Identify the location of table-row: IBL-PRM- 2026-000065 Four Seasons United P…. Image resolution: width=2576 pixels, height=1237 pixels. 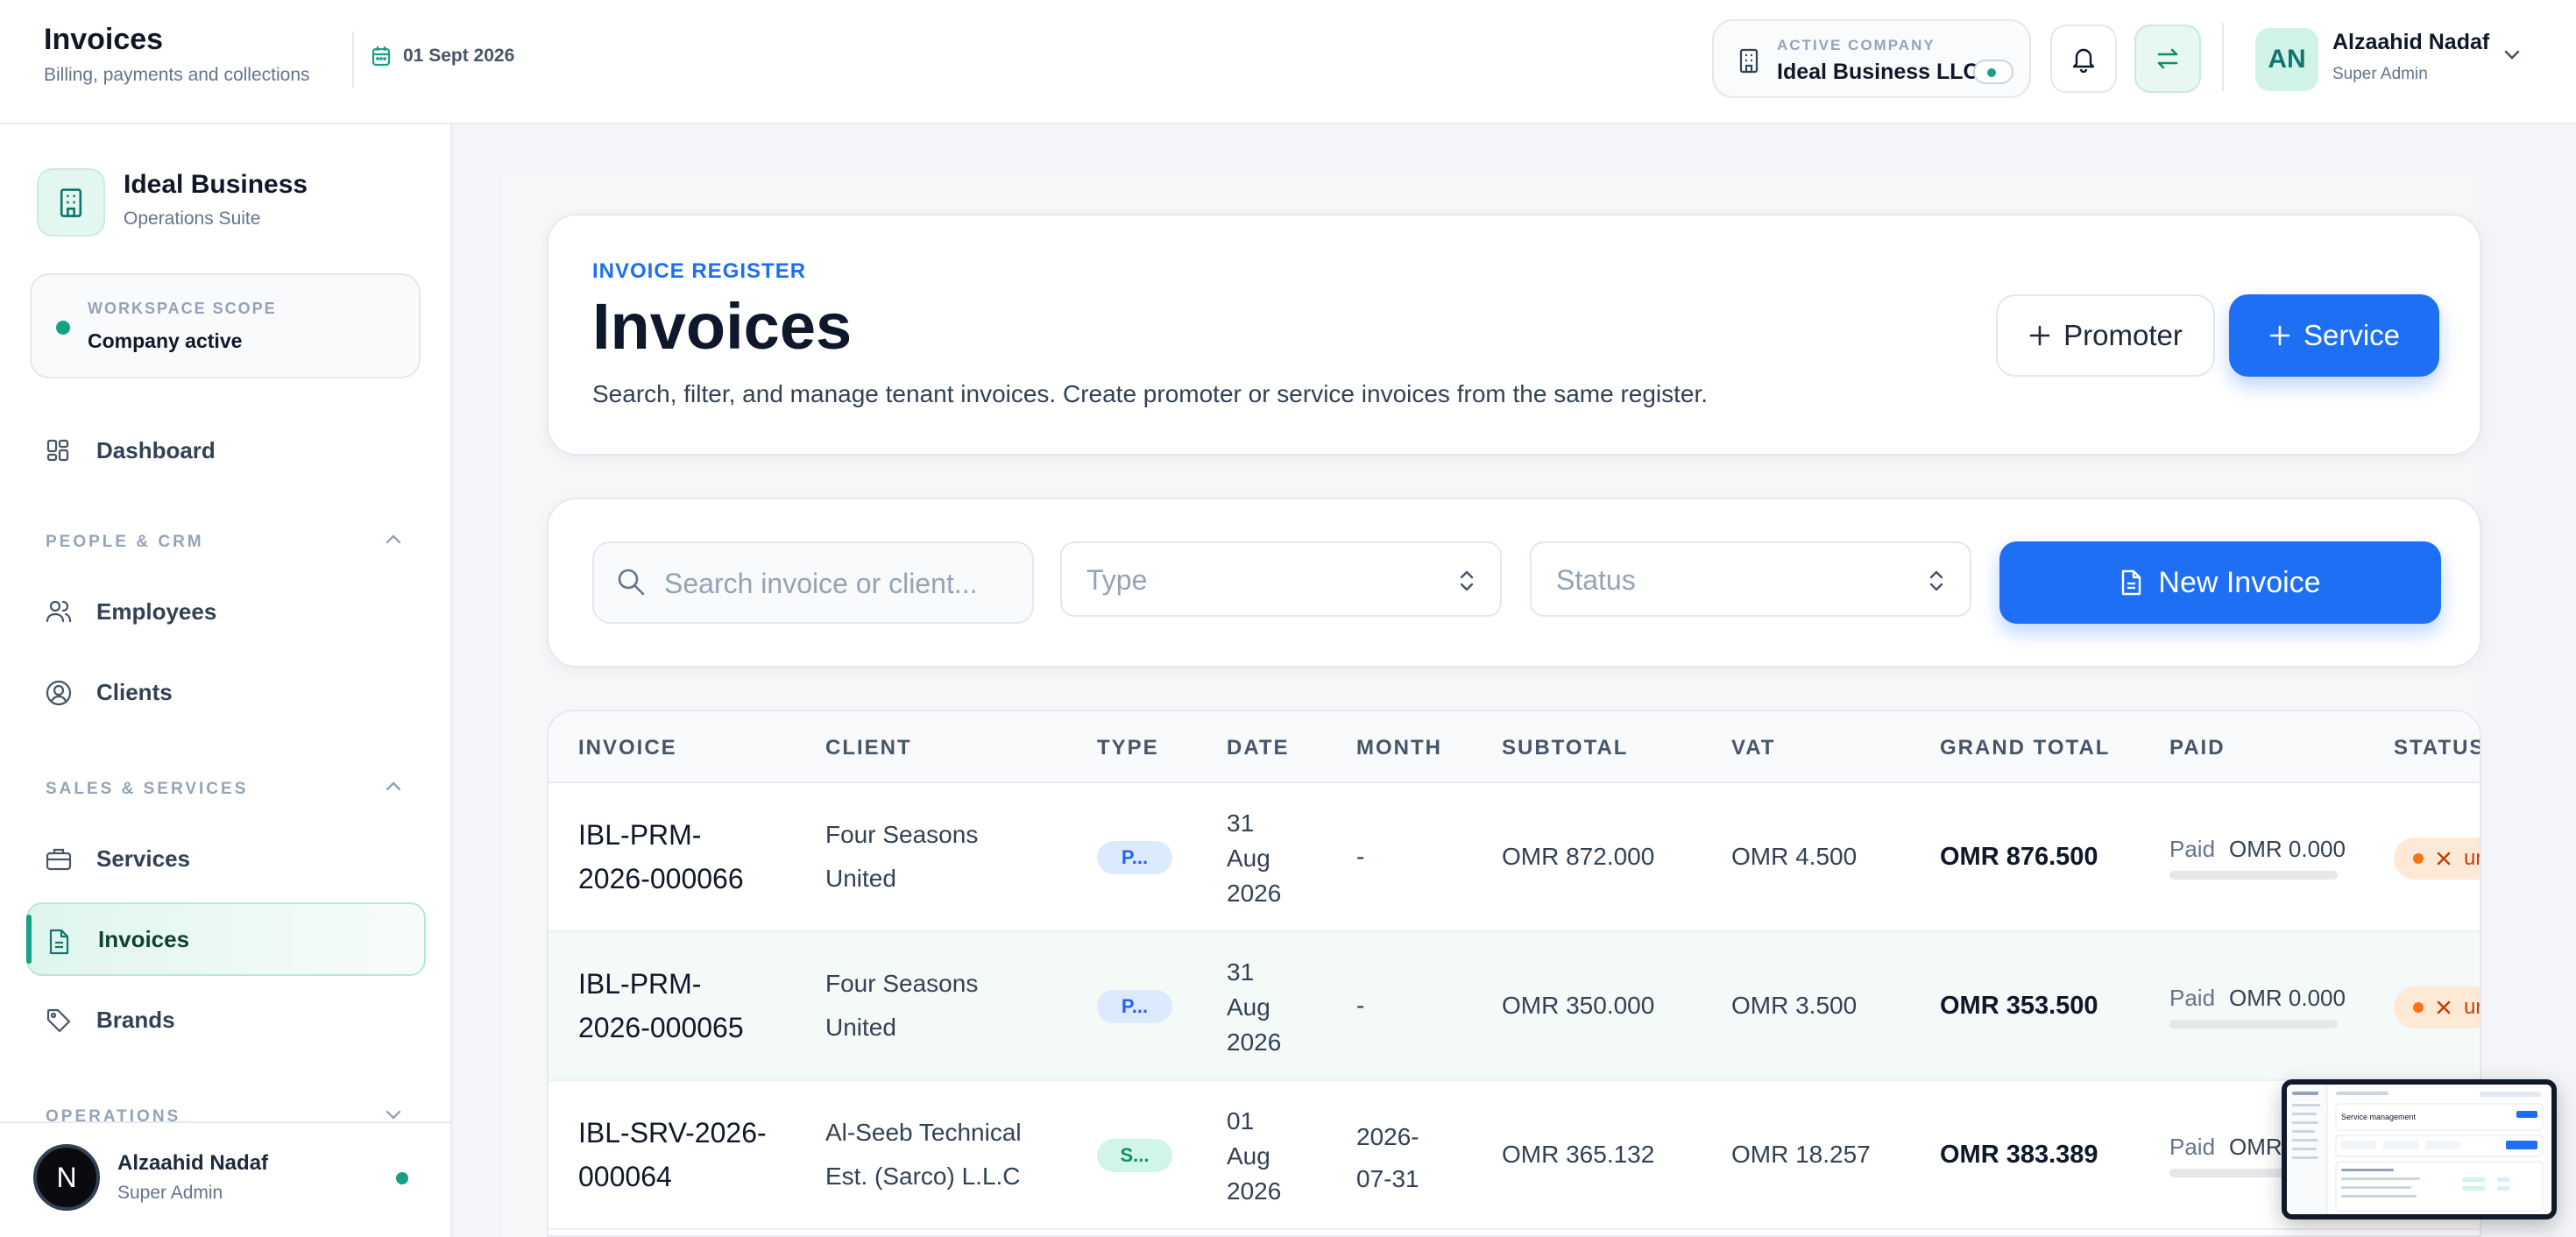
(1514, 1006).